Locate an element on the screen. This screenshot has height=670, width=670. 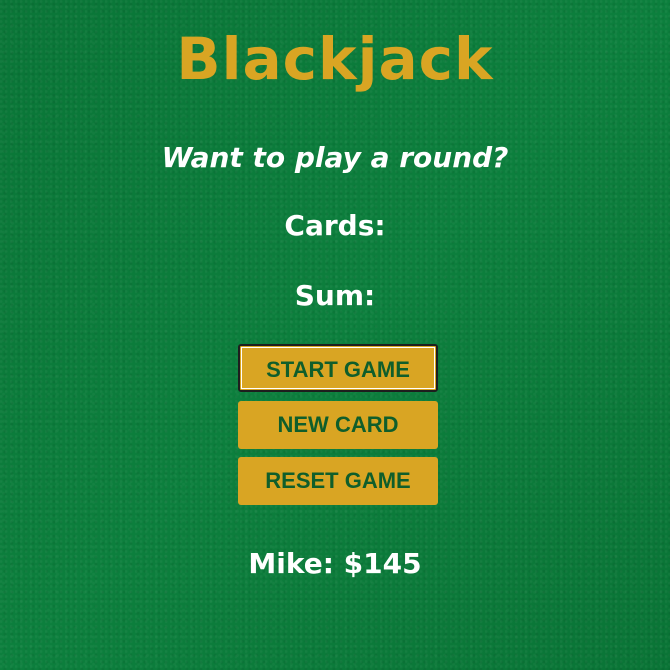
game-title: Blackjack is located at coordinates (335, 59).